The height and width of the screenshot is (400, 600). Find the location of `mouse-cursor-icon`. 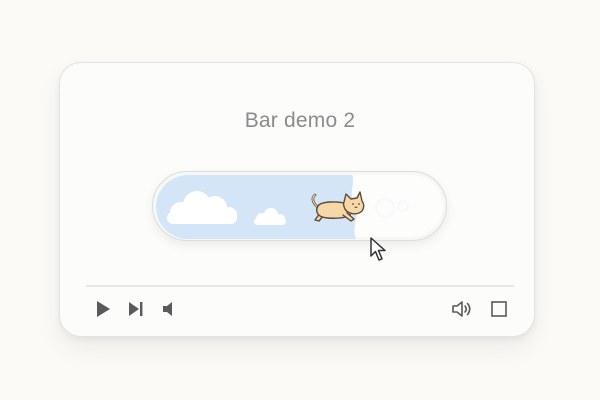

mouse-cursor-icon is located at coordinates (378, 249).